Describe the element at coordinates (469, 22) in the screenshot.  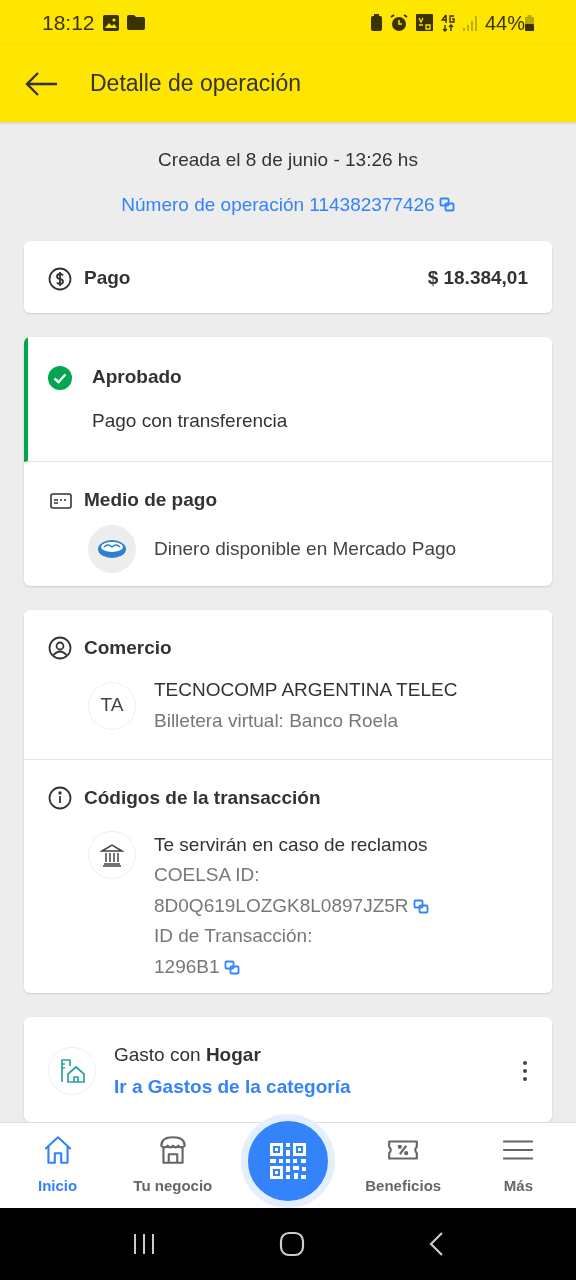
I see `signal-icon` at that location.